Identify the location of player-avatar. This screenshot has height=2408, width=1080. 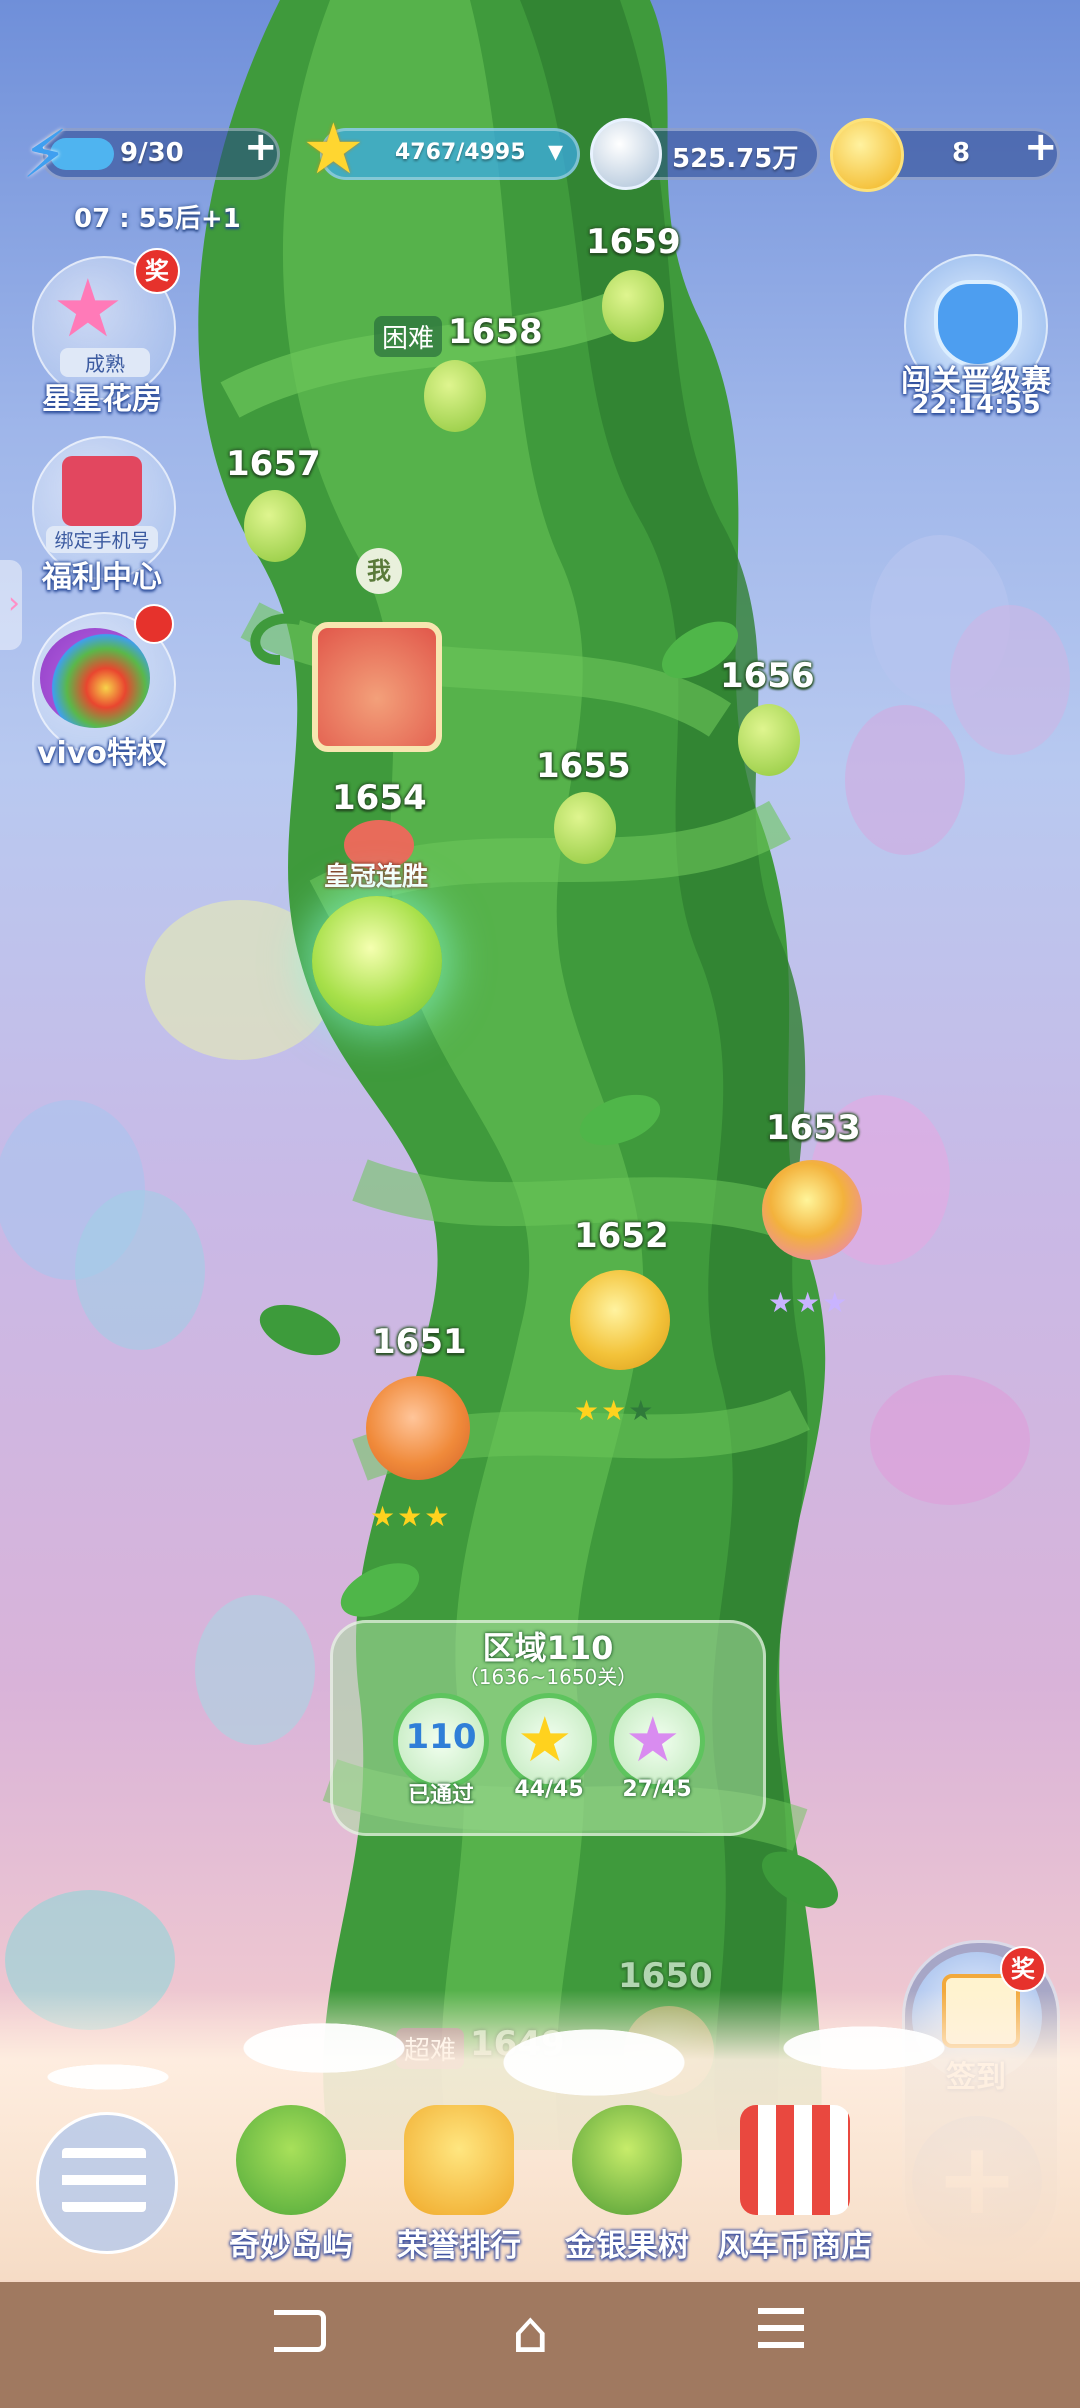
(377, 687).